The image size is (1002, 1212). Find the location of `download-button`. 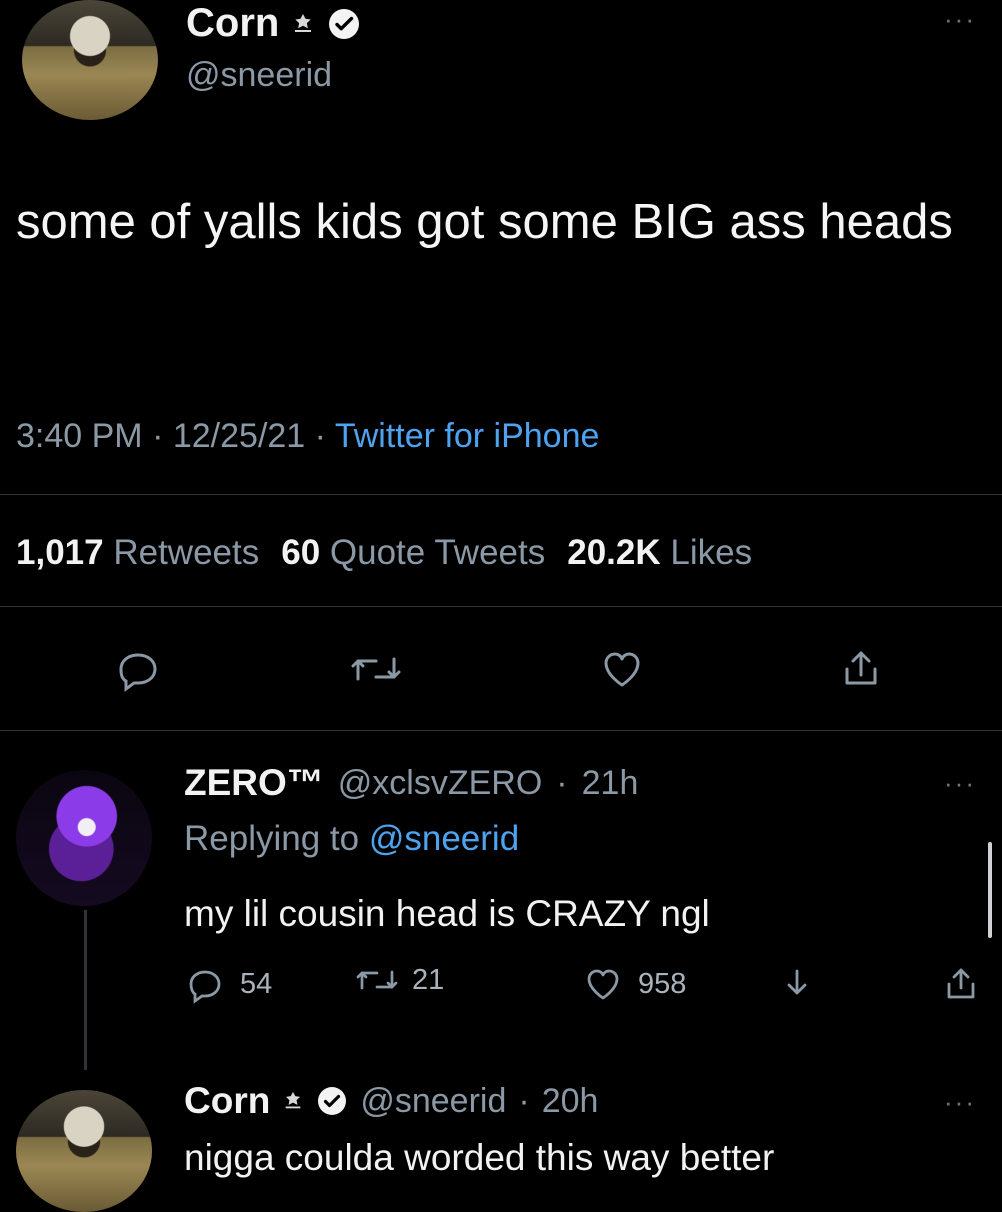

download-button is located at coordinates (797, 986).